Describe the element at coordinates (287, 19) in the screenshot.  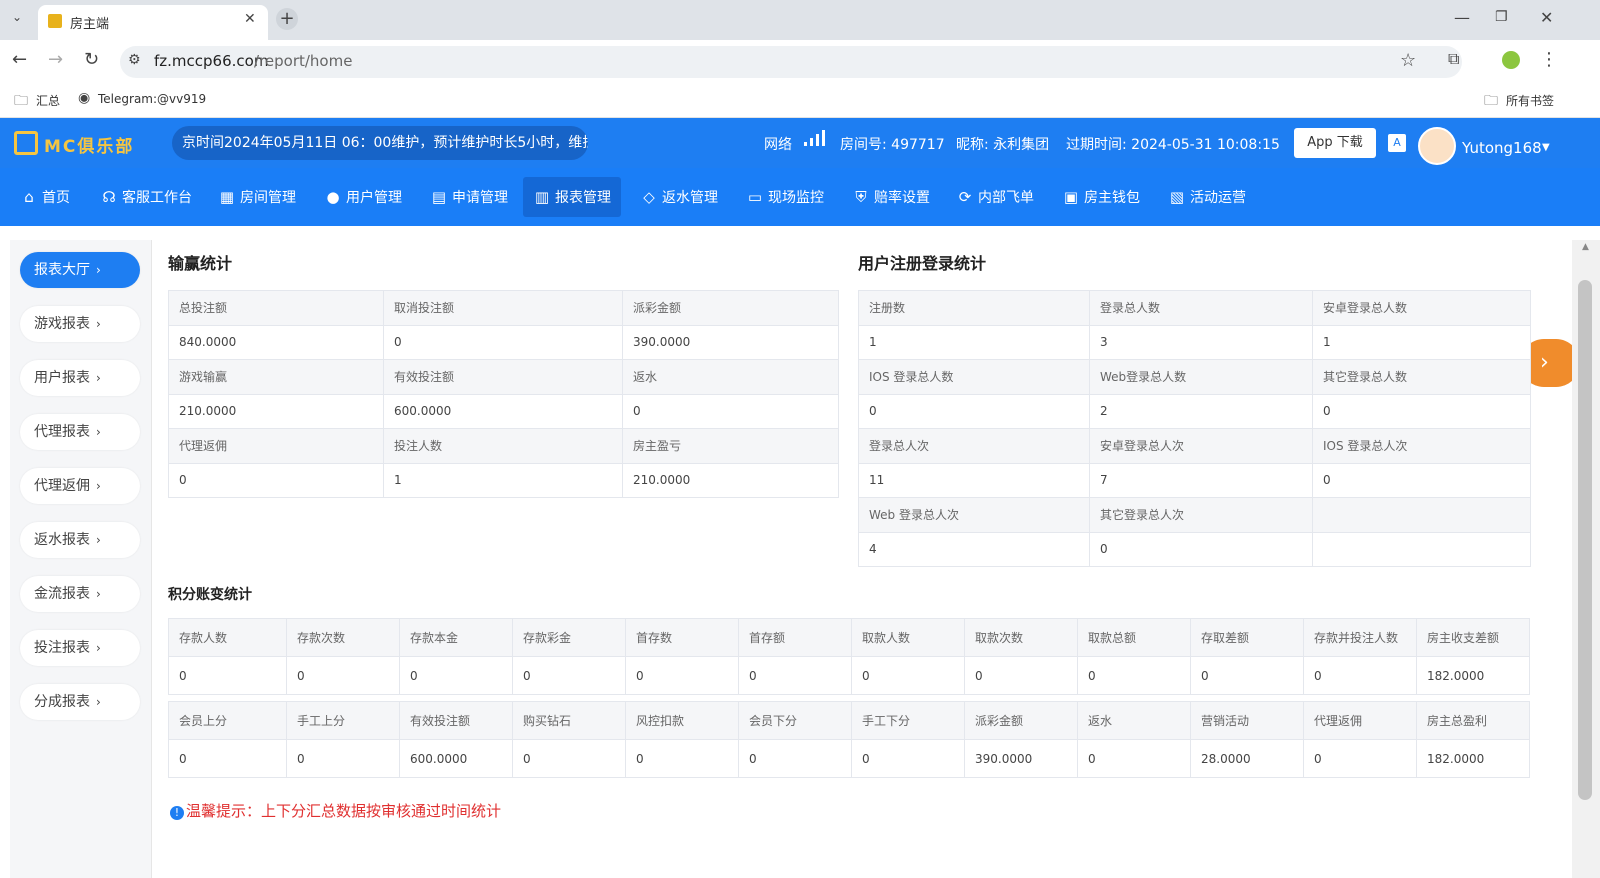
I see `new-tab-icon: +` at that location.